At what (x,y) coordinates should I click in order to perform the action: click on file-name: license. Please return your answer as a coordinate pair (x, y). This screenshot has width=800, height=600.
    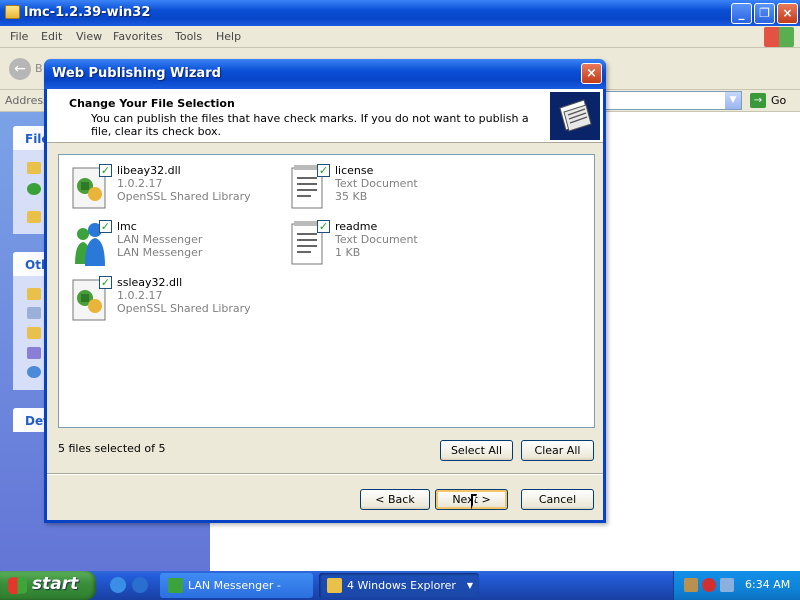
    Looking at the image, I should click on (354, 170).